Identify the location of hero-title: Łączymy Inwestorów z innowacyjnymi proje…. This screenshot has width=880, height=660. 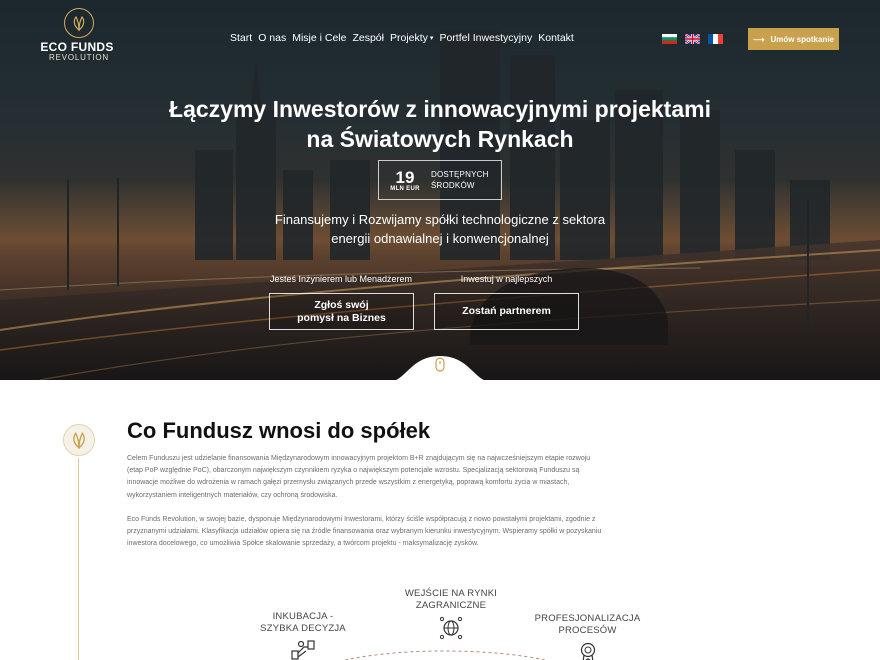
(440, 124).